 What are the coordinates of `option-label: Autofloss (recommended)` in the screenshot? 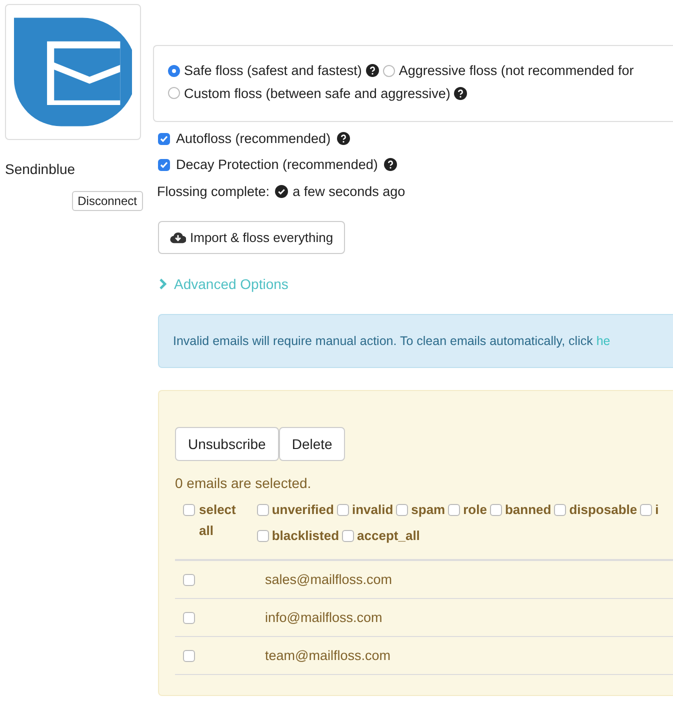 It's located at (253, 138).